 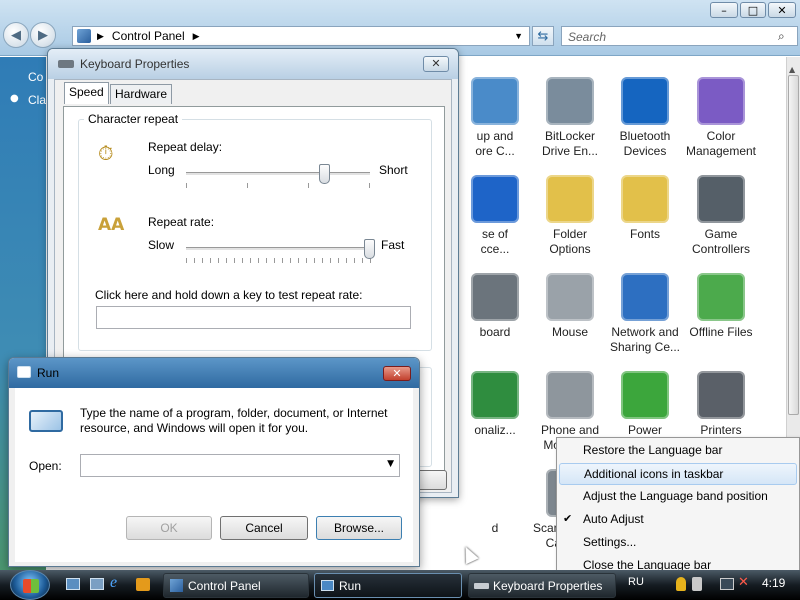 What do you see at coordinates (397, 373) in the screenshot?
I see `run-close-button: ✕` at bounding box center [397, 373].